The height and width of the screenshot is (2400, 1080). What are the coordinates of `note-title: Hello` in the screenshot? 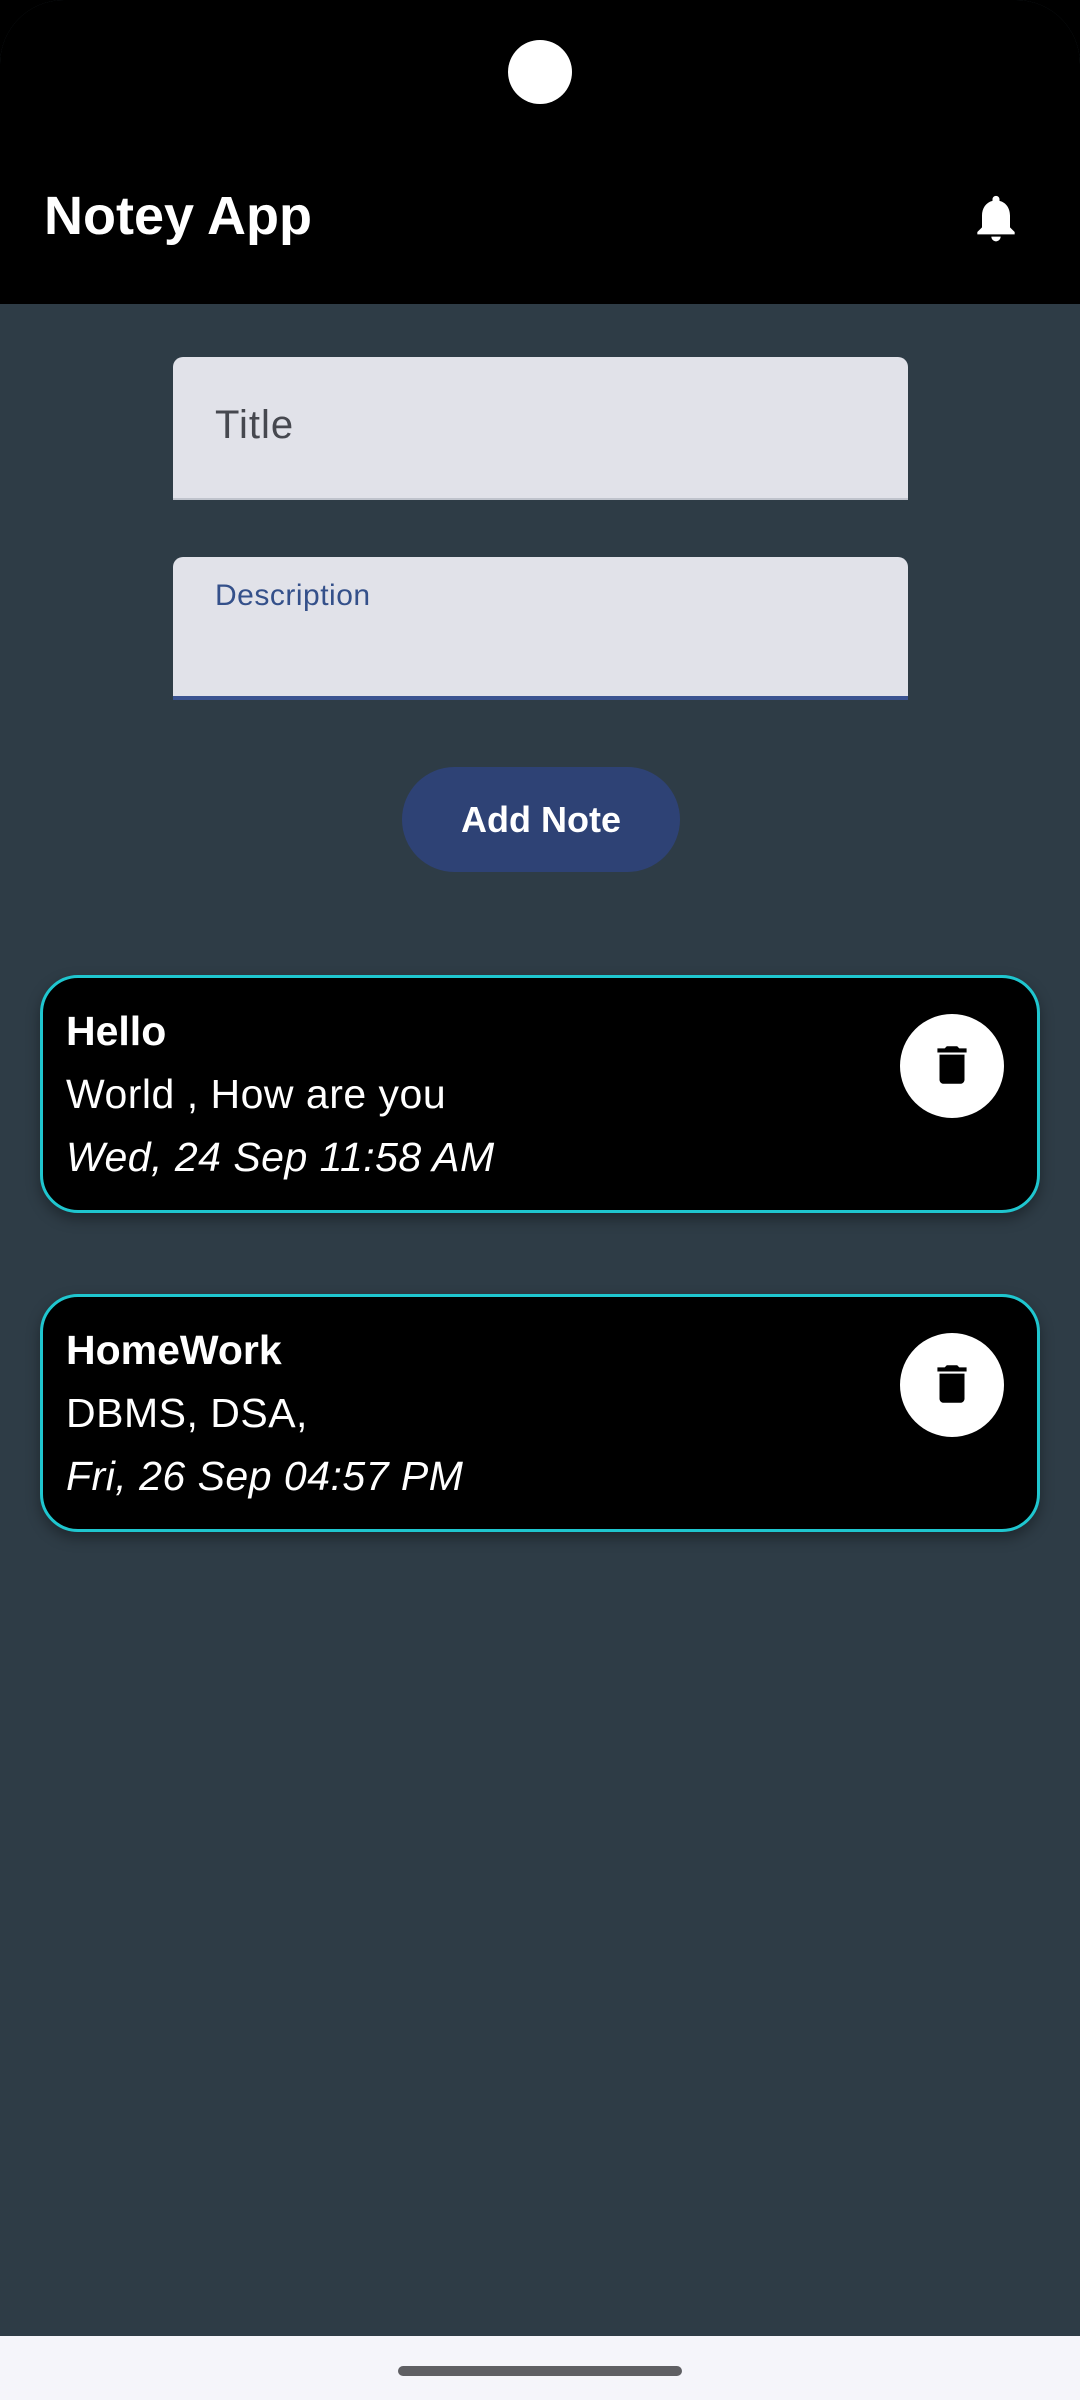 It's located at (116, 1031).